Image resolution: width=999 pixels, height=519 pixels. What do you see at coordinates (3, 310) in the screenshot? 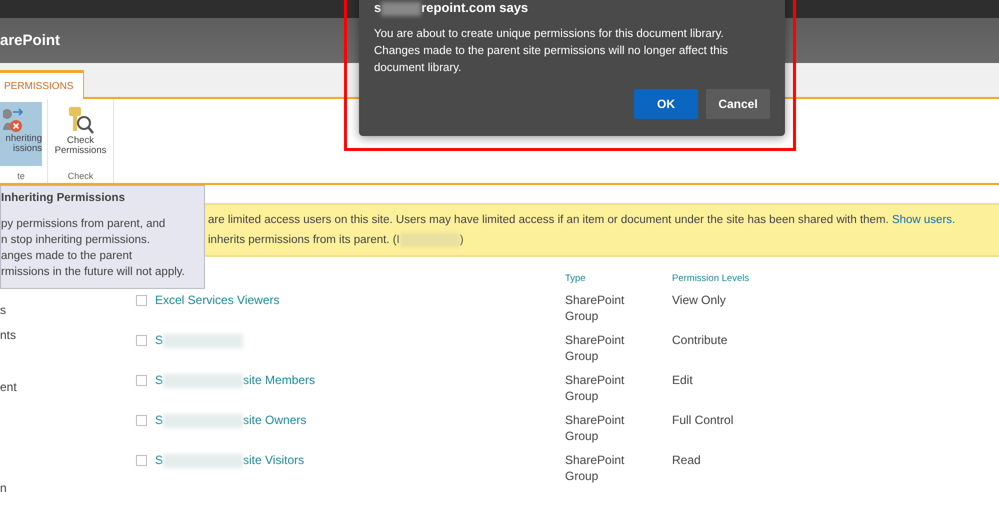
I see `nav-link: s` at bounding box center [3, 310].